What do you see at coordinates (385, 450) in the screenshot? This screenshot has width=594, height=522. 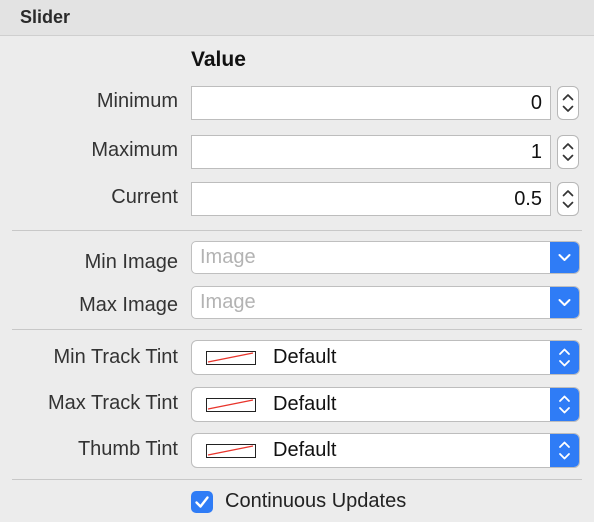 I see `thumb-tint-popup: Default` at bounding box center [385, 450].